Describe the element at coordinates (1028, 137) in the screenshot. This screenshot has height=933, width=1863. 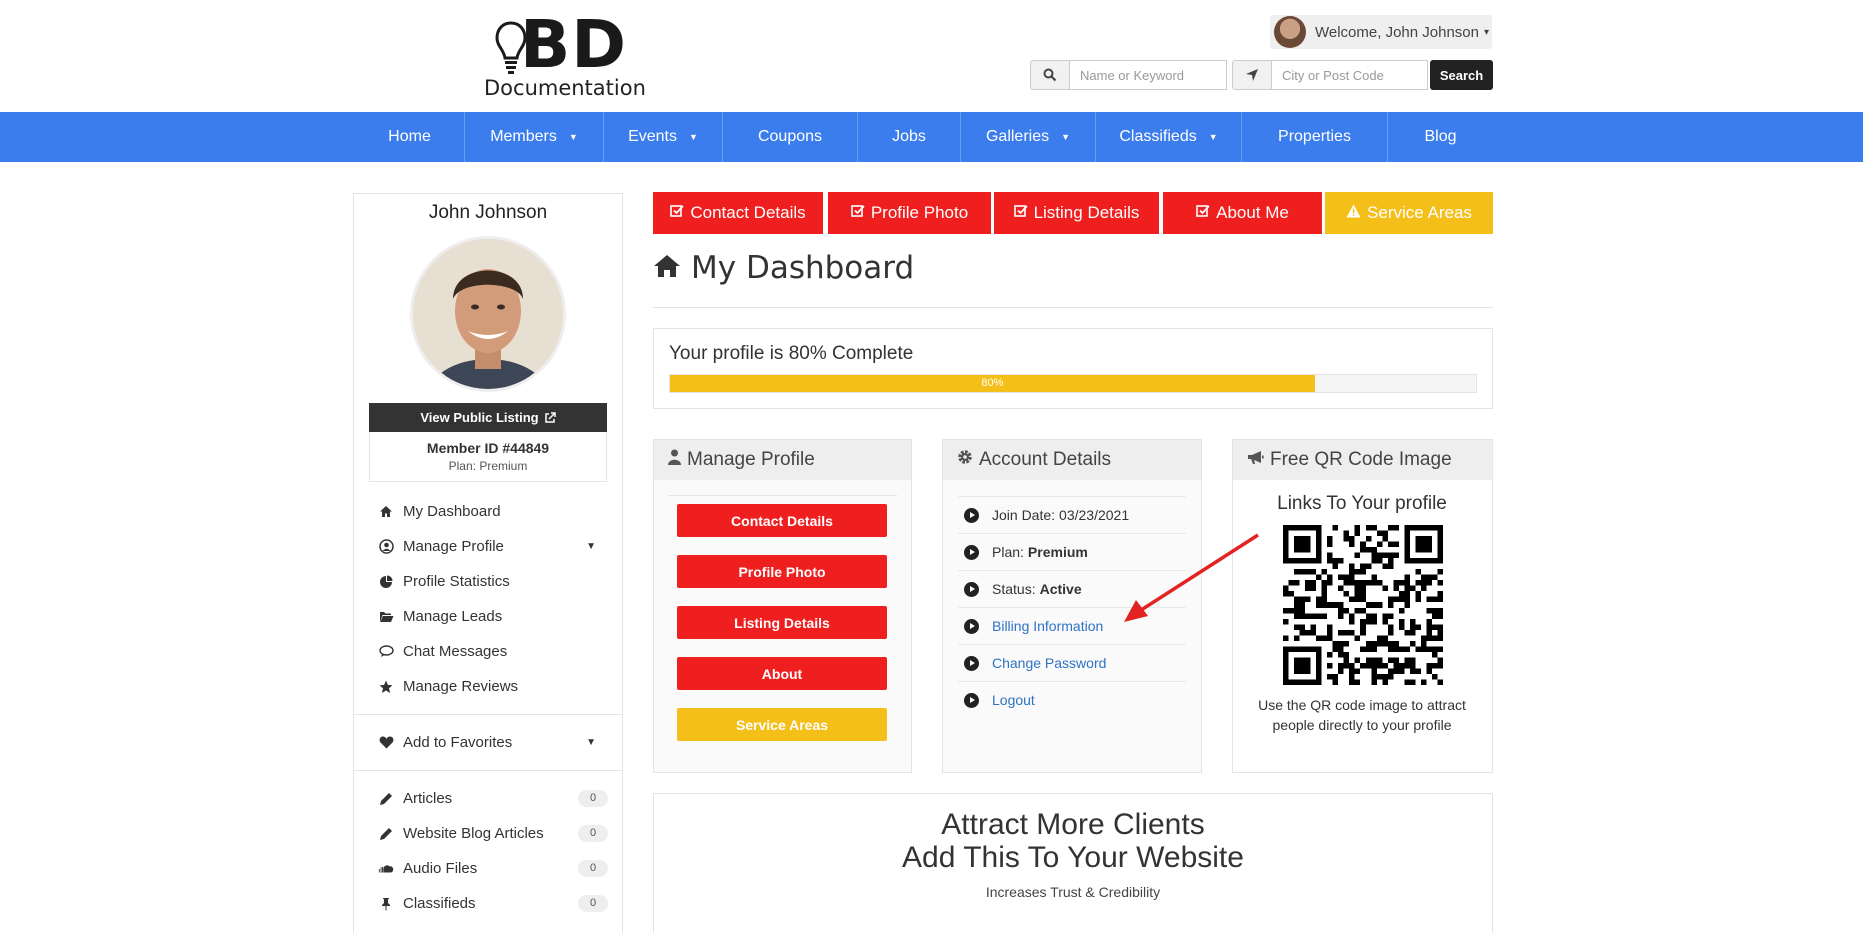
I see `nav-galleries: Galleries ▼` at that location.